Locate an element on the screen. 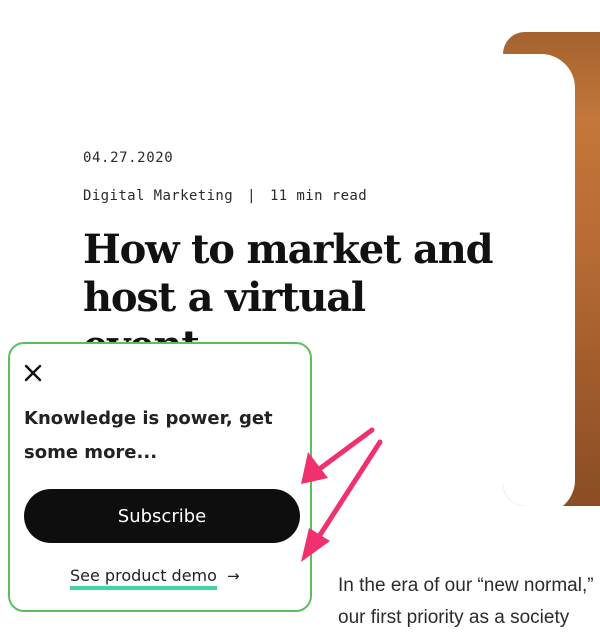  product-demo-label: See product demo is located at coordinates (143, 578).